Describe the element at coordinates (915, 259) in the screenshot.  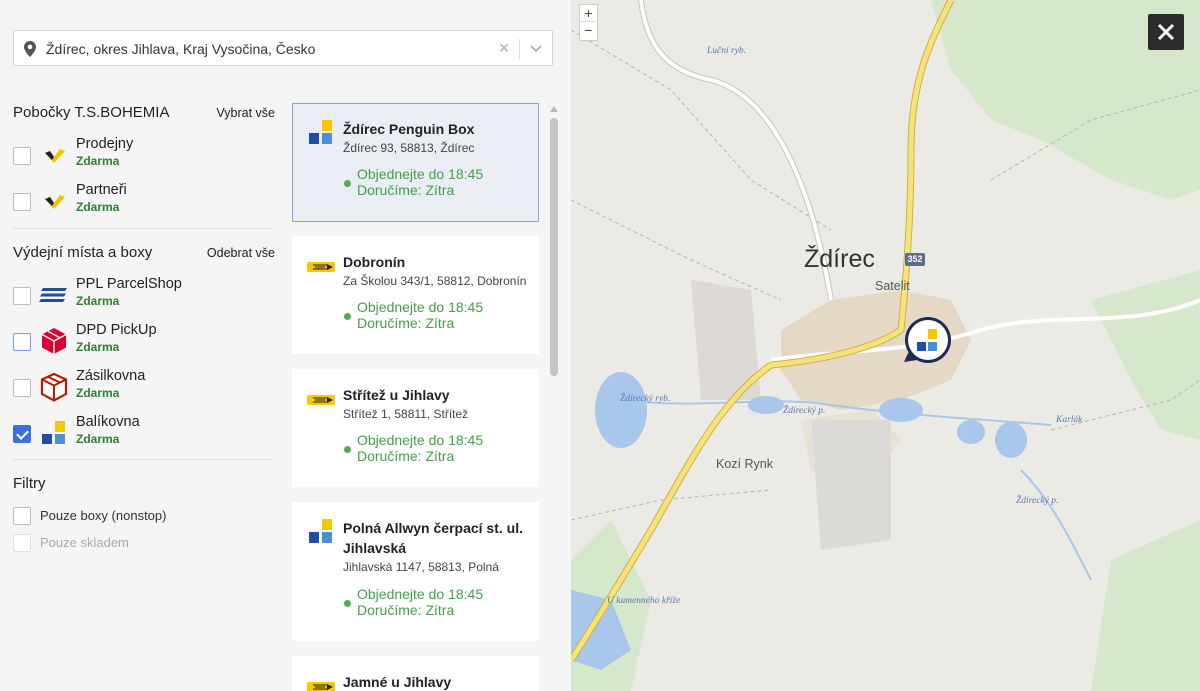
I see `road-number-badge: 352` at that location.